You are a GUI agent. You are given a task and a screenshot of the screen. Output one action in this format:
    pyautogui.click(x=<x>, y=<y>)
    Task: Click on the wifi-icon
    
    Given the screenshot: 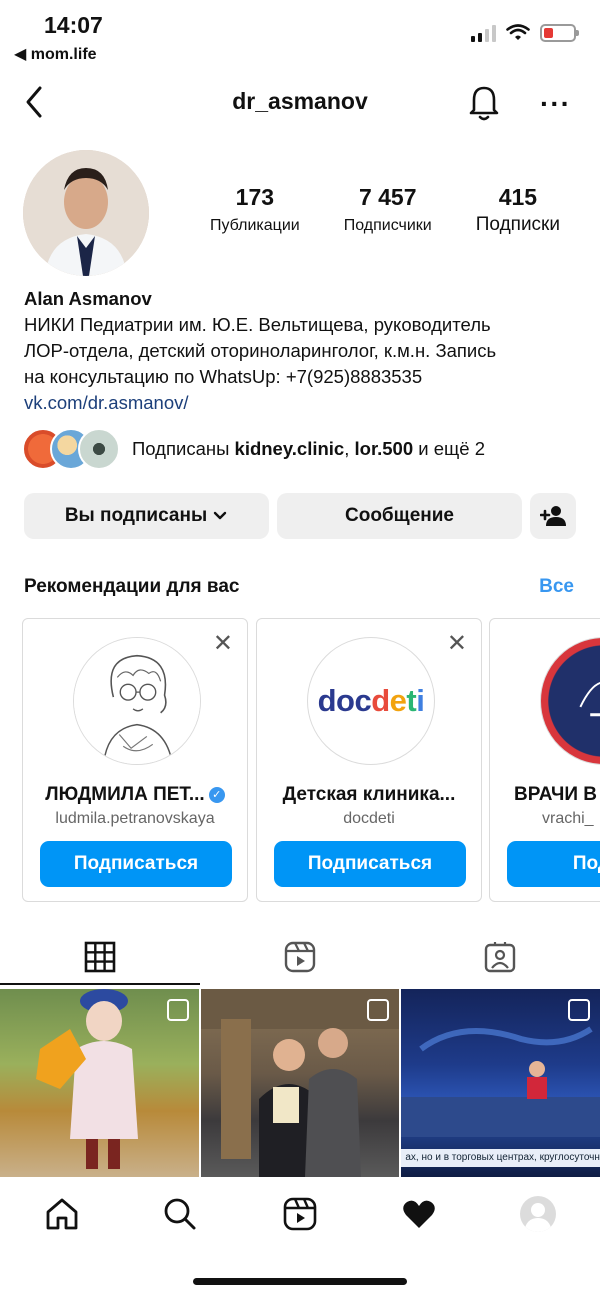 What is the action you would take?
    pyautogui.click(x=518, y=32)
    